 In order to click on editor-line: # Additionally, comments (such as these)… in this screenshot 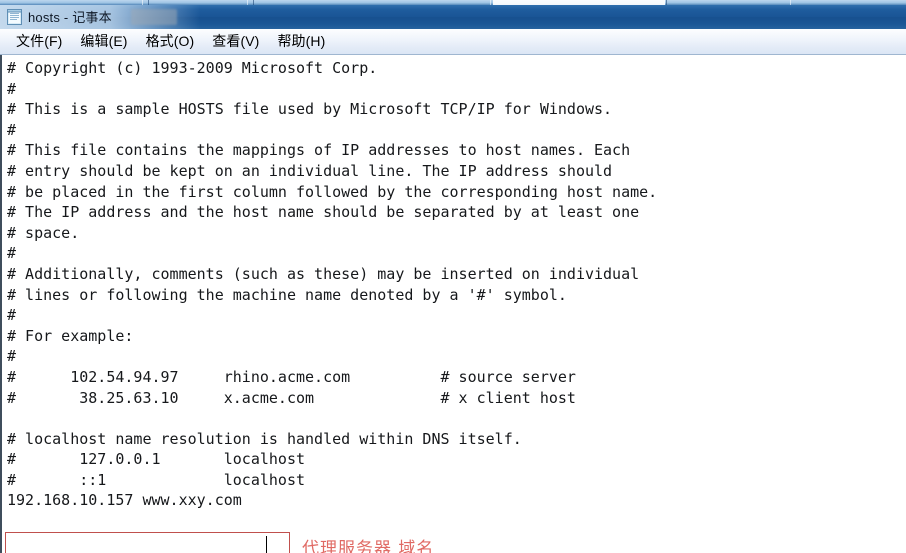, I will do `click(323, 273)`.